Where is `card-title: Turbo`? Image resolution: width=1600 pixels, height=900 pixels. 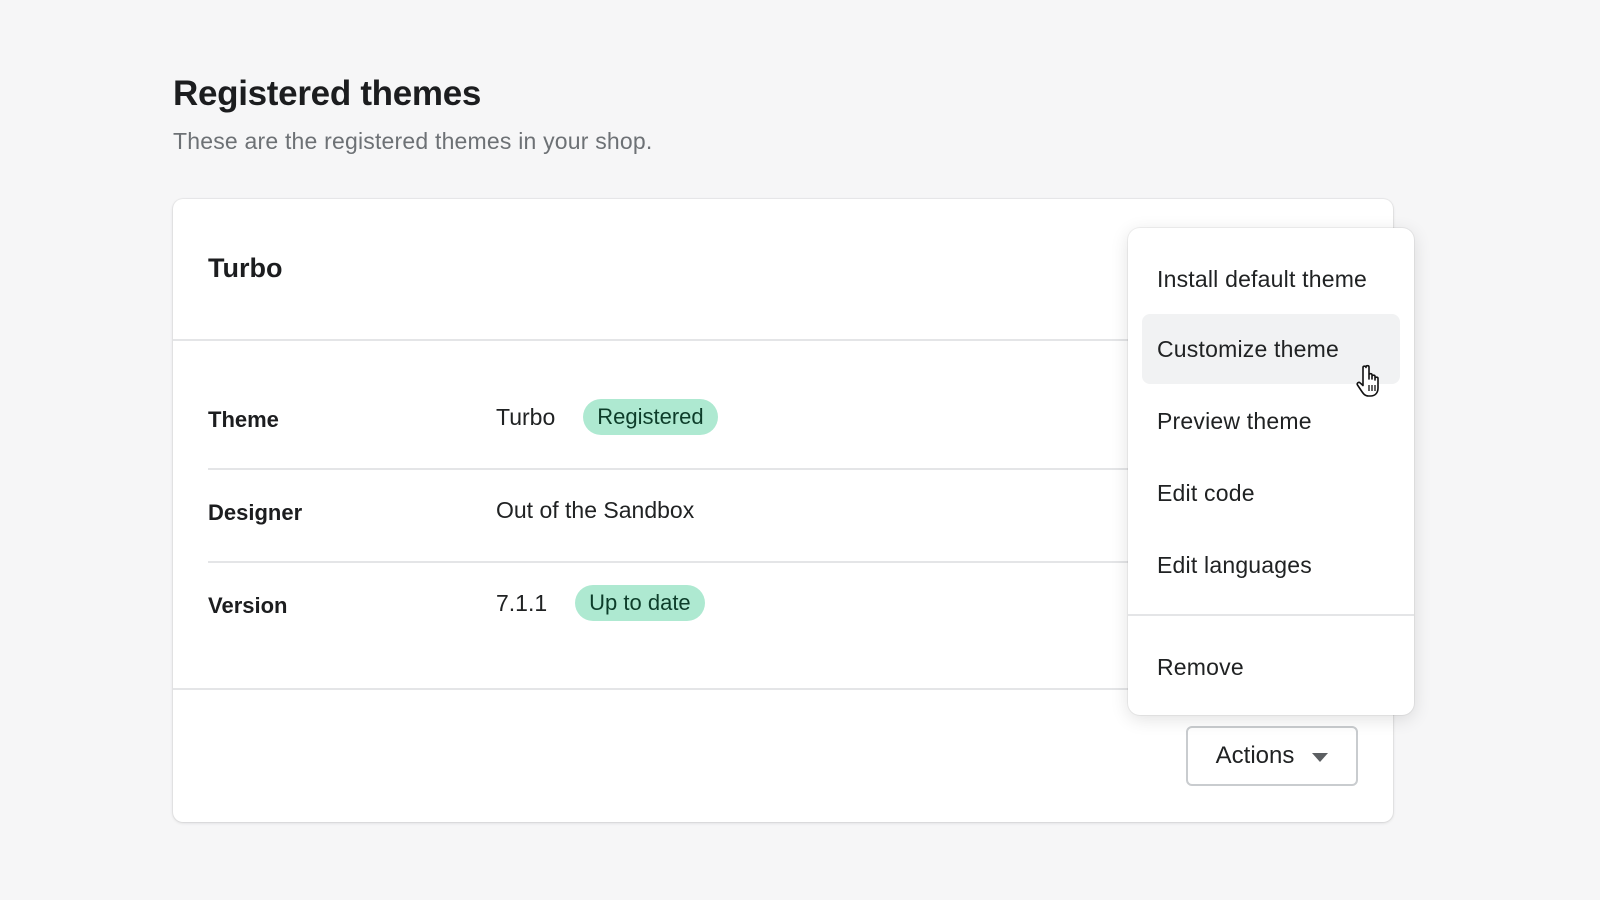 card-title: Turbo is located at coordinates (245, 268).